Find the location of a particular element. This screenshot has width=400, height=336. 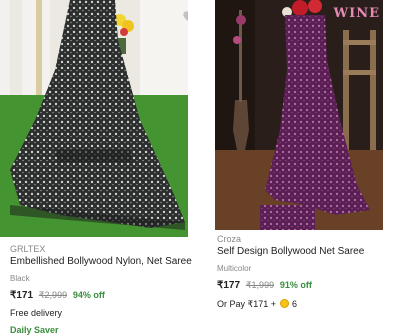

wishlist-heart-icon is located at coordinates (185, 17).